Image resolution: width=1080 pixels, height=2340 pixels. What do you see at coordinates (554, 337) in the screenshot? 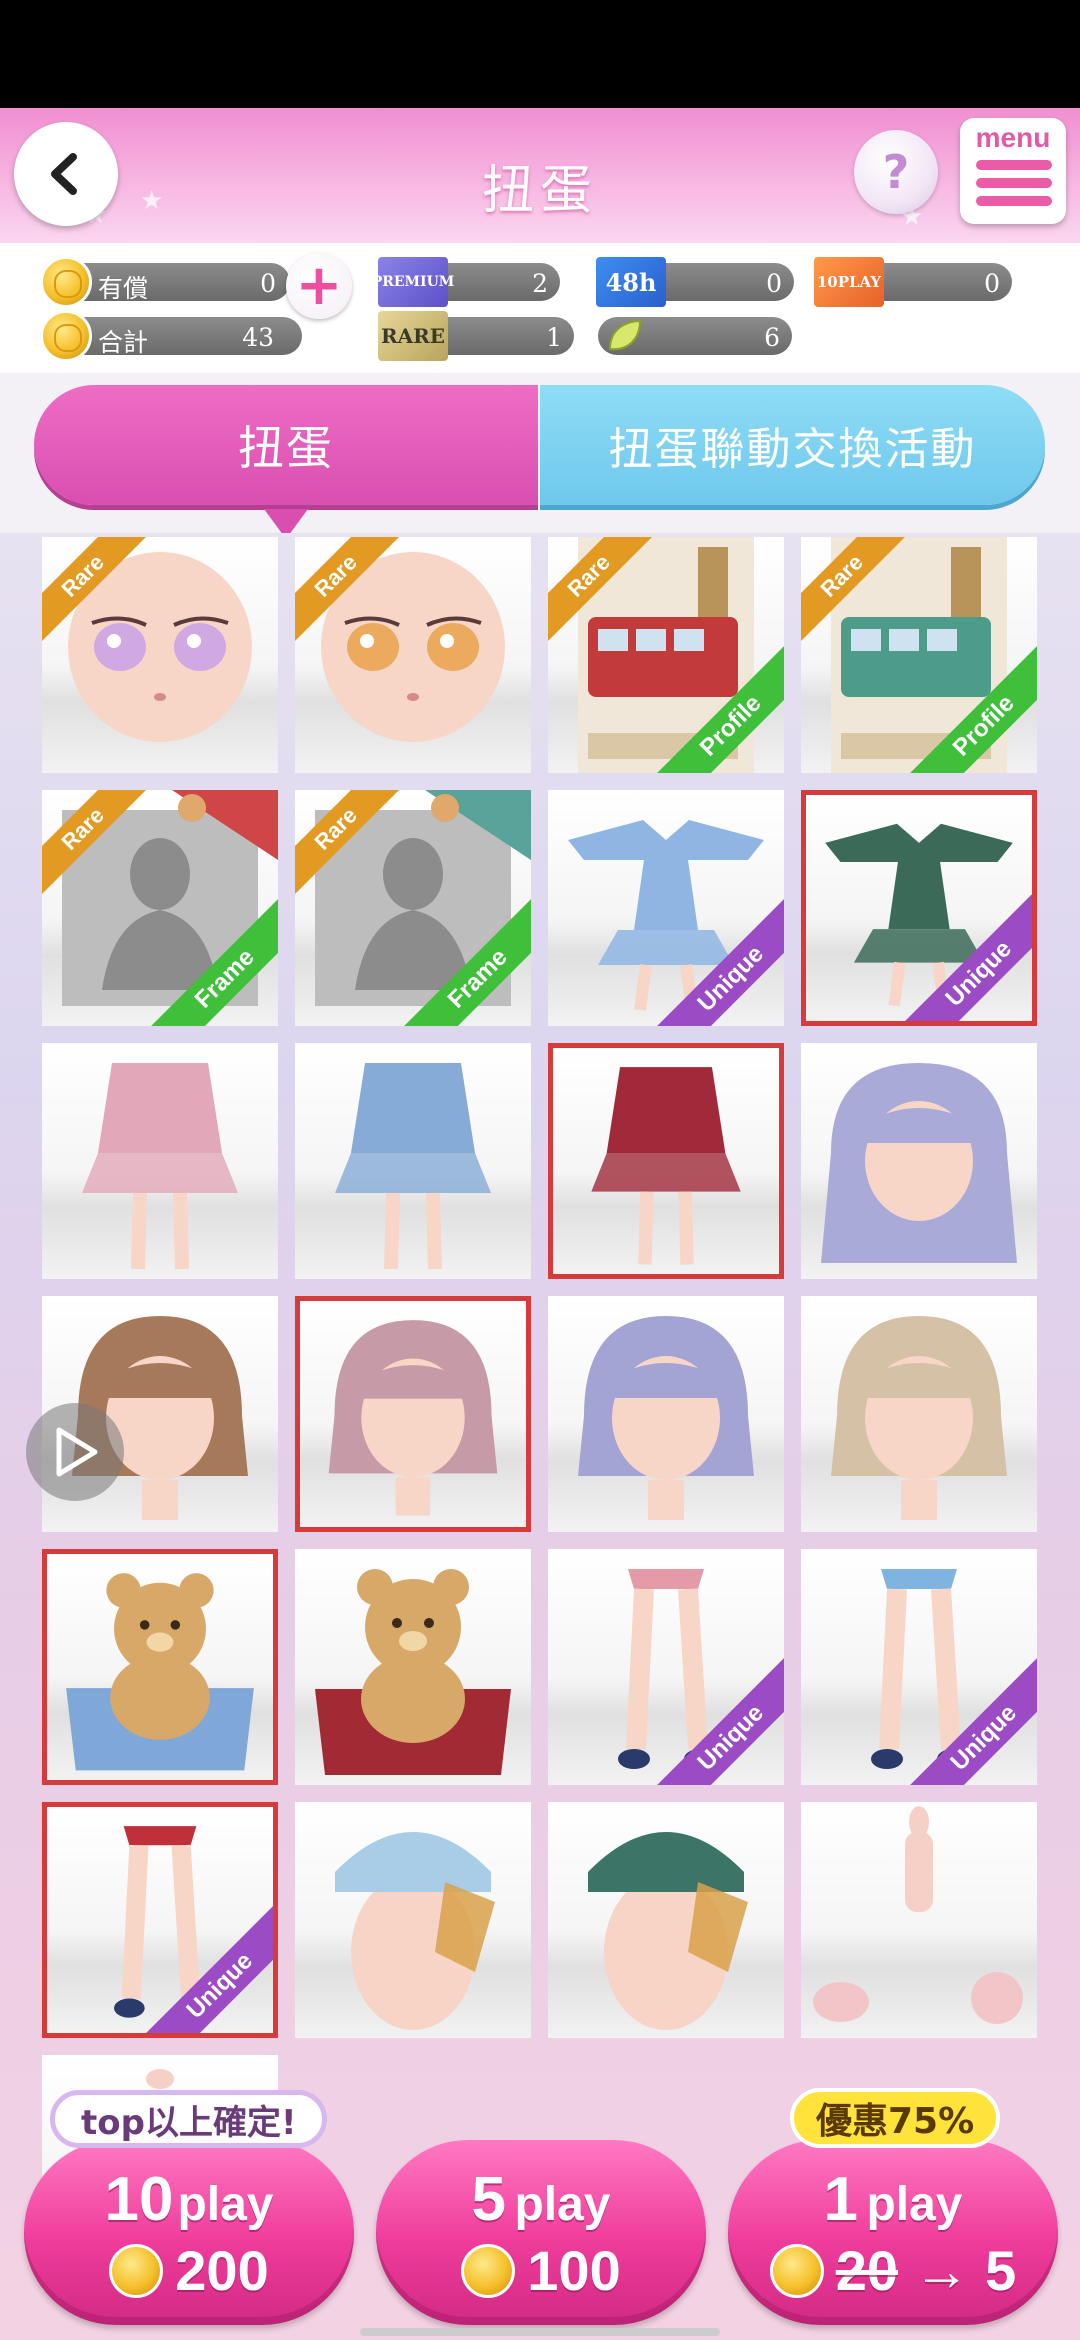
I see `rare-ticket-value: 1` at bounding box center [554, 337].